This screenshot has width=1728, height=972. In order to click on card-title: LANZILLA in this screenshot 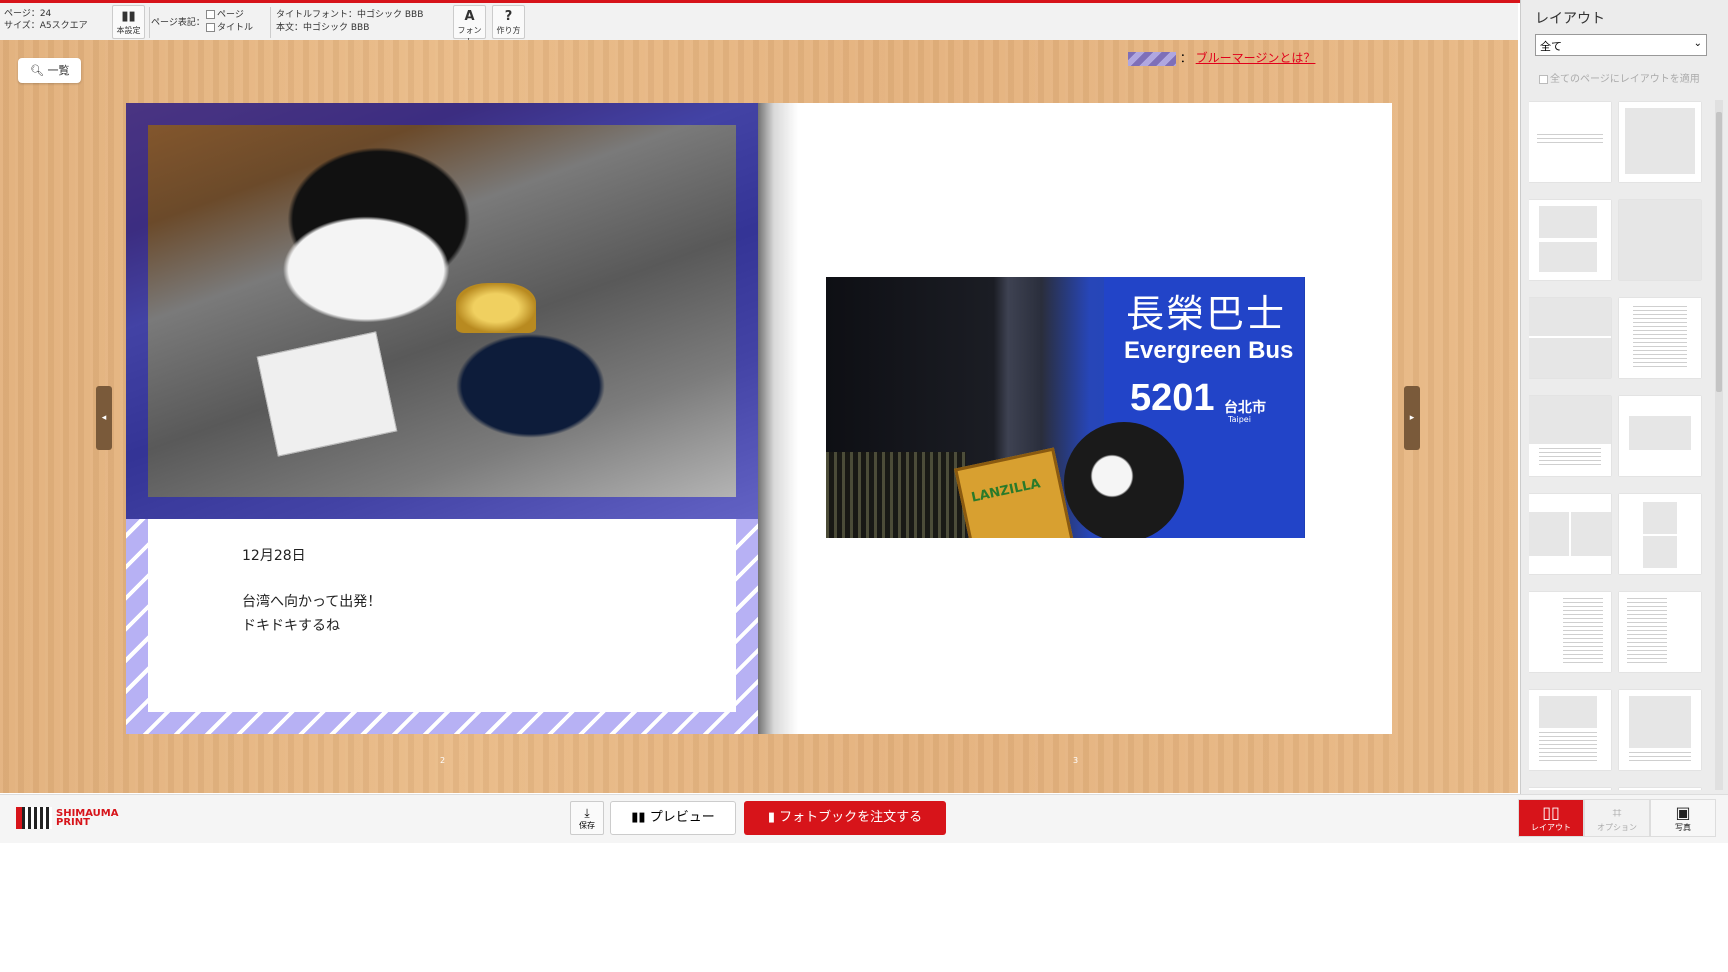, I will do `click(1006, 491)`.